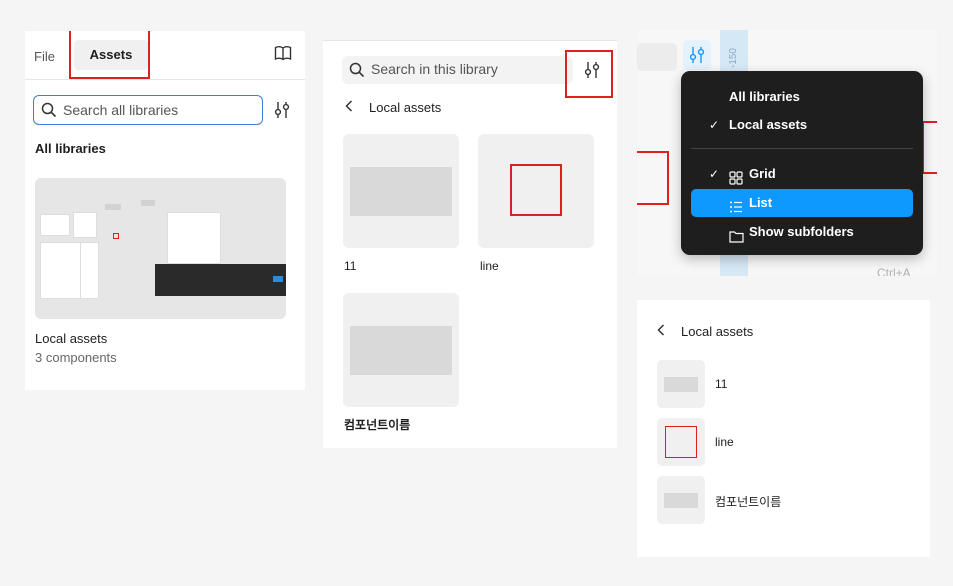 Image resolution: width=953 pixels, height=586 pixels. What do you see at coordinates (761, 202) in the screenshot?
I see `menu-item-label: List` at bounding box center [761, 202].